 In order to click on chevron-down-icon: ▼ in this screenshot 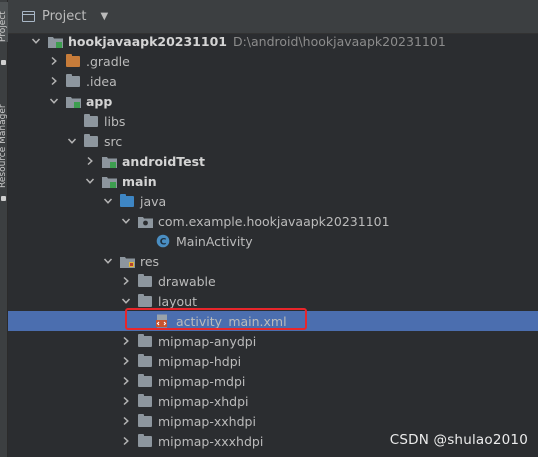, I will do `click(104, 16)`.